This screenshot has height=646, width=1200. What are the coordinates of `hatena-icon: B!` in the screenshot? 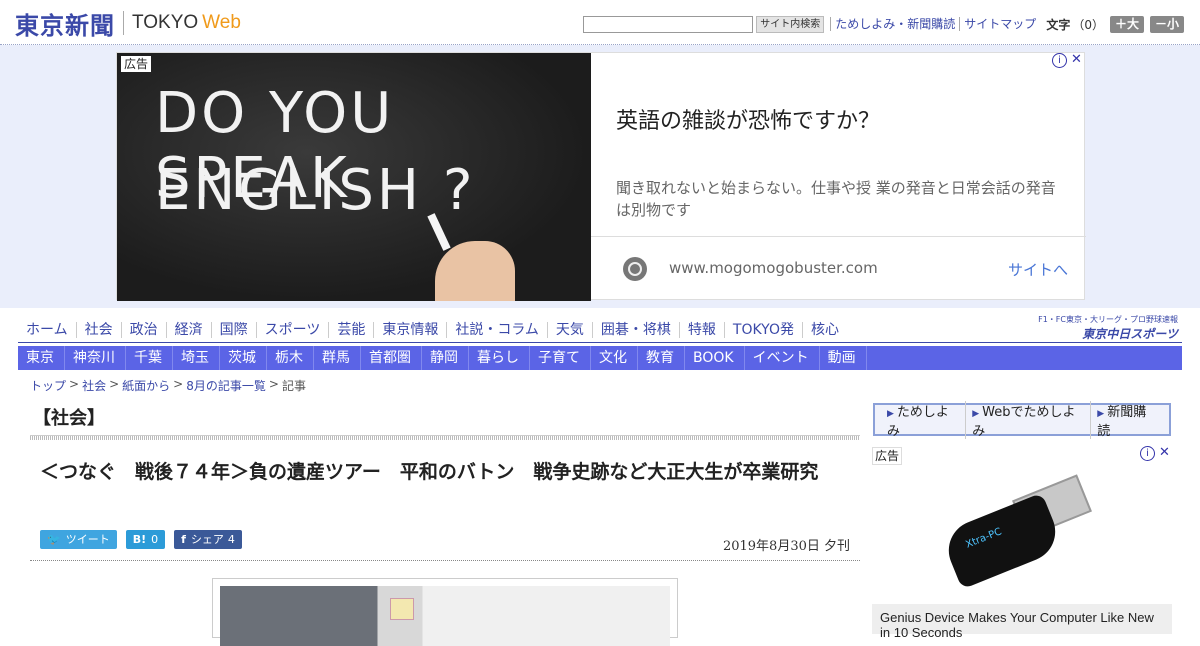 It's located at (139, 539).